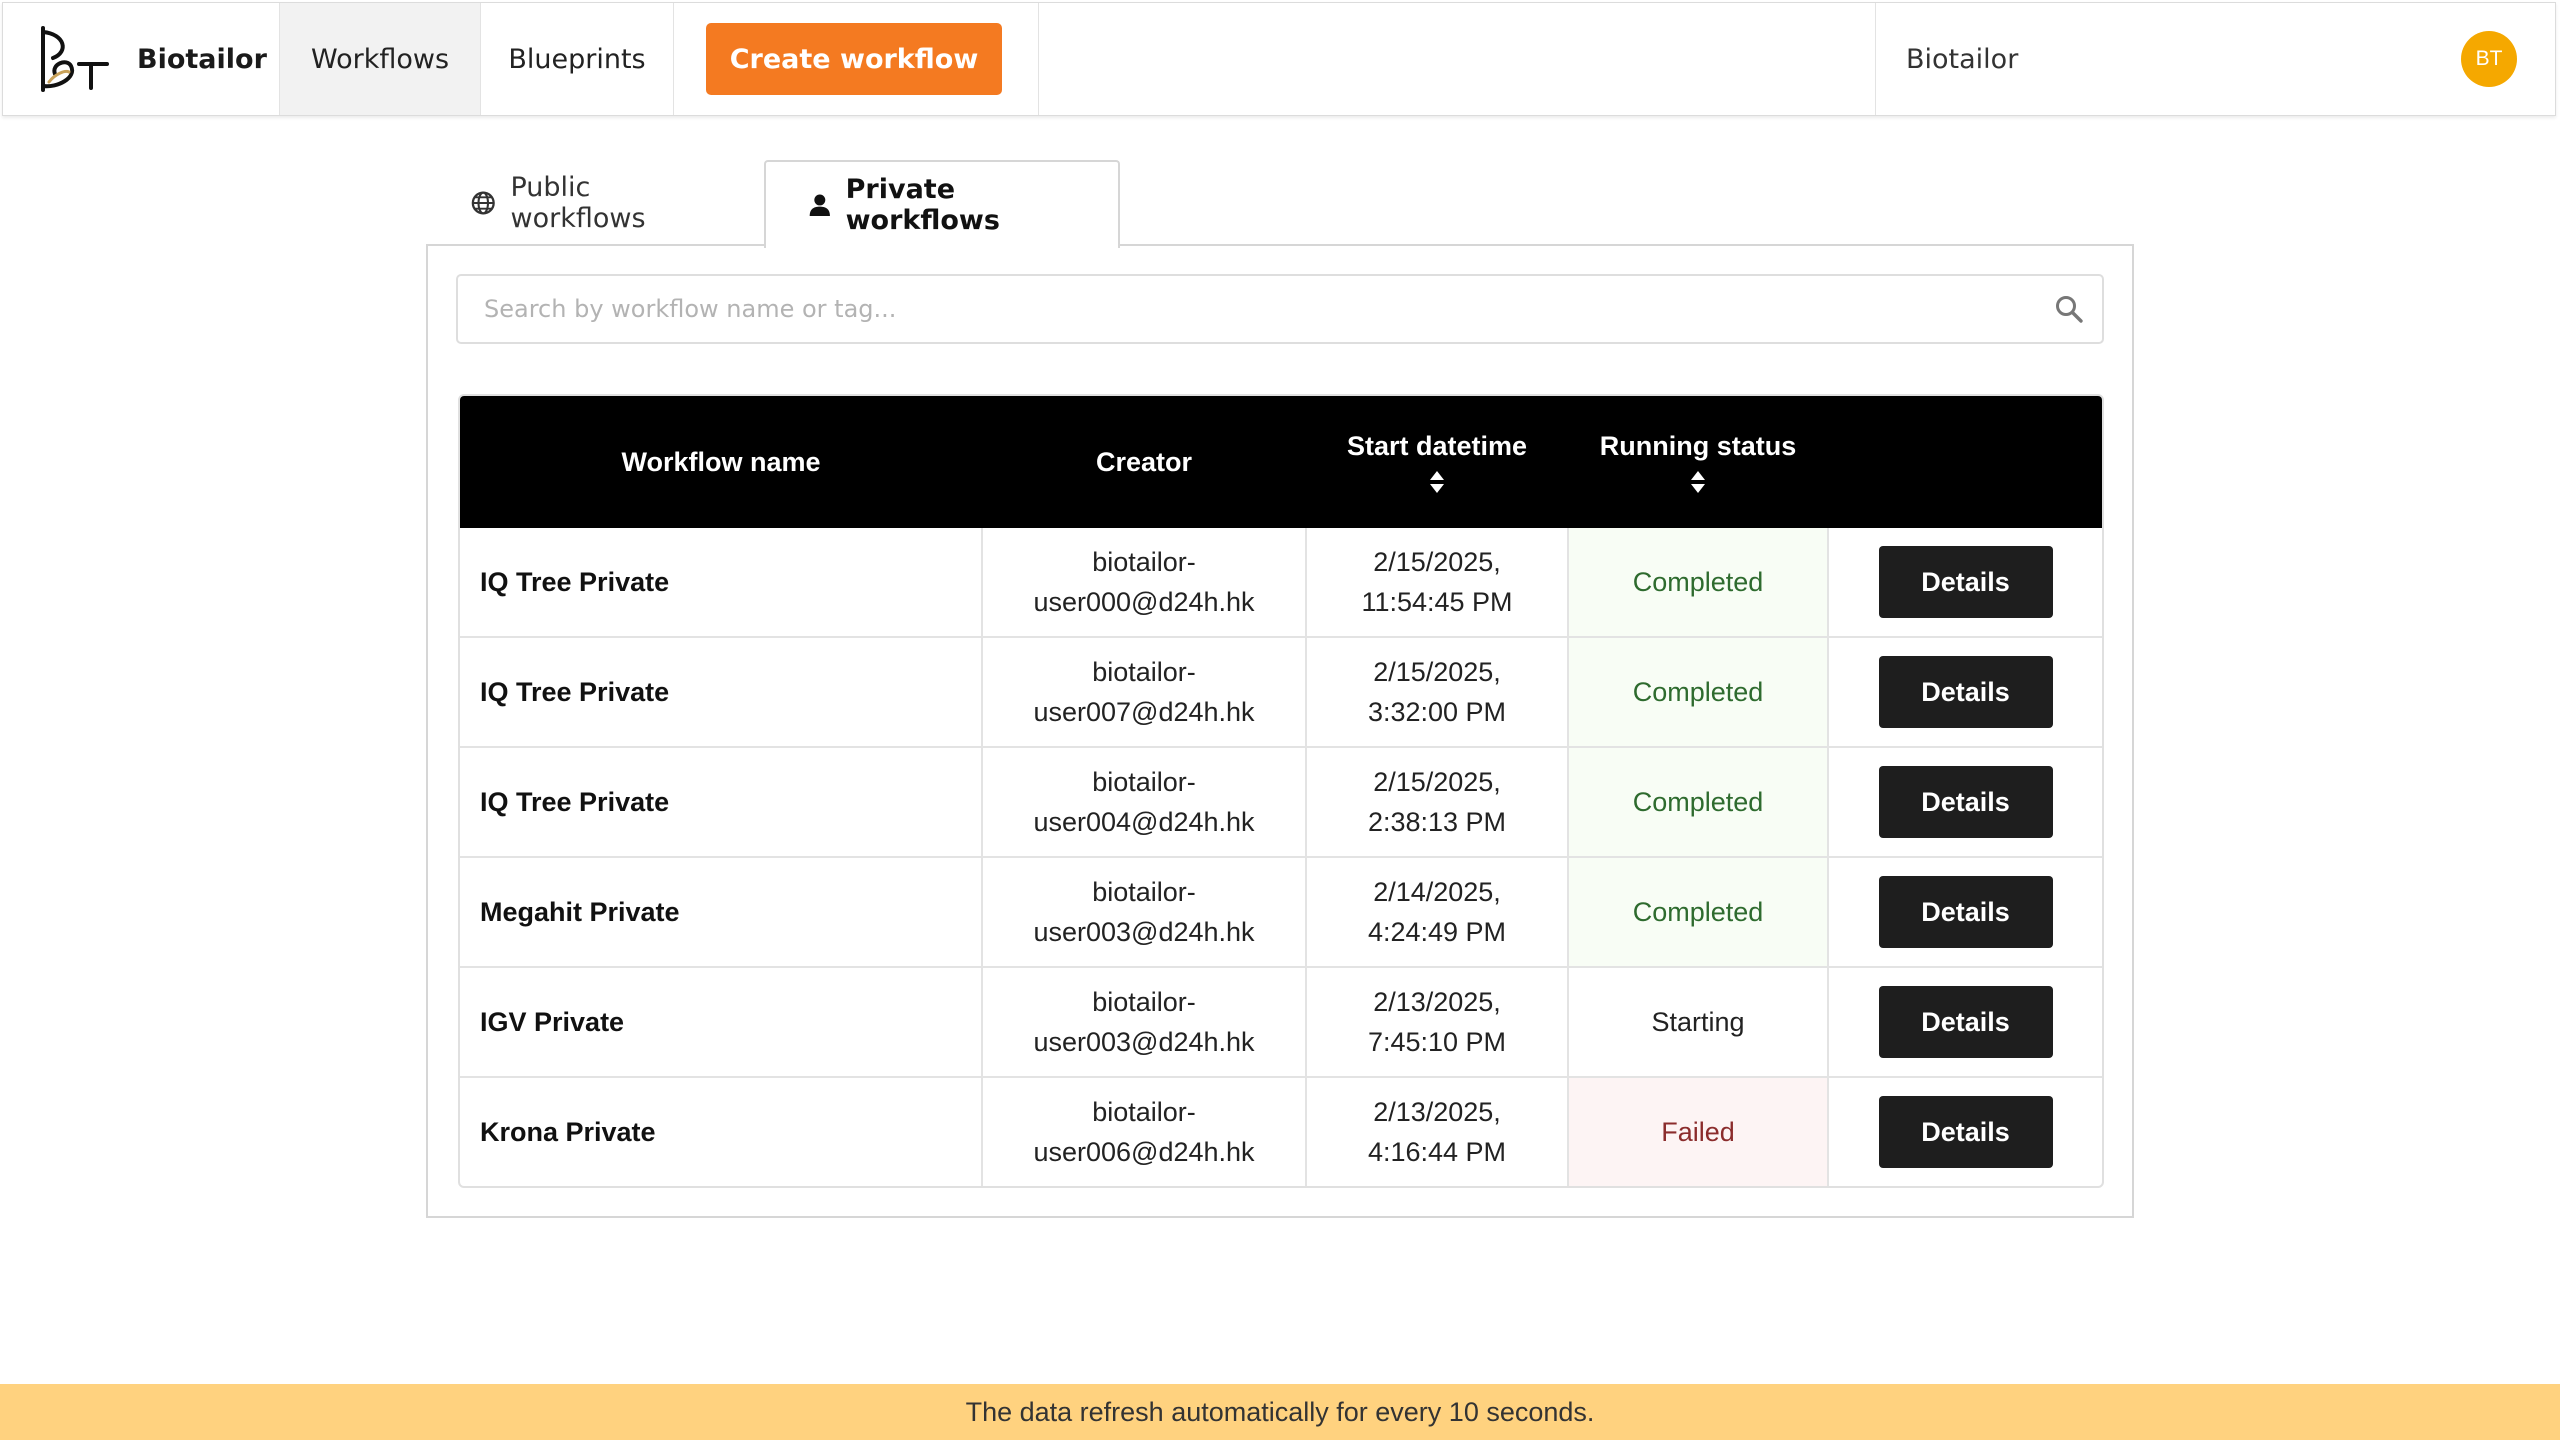 Image resolution: width=2560 pixels, height=1440 pixels. What do you see at coordinates (202, 59) in the screenshot?
I see `brand-name: Biotailor` at bounding box center [202, 59].